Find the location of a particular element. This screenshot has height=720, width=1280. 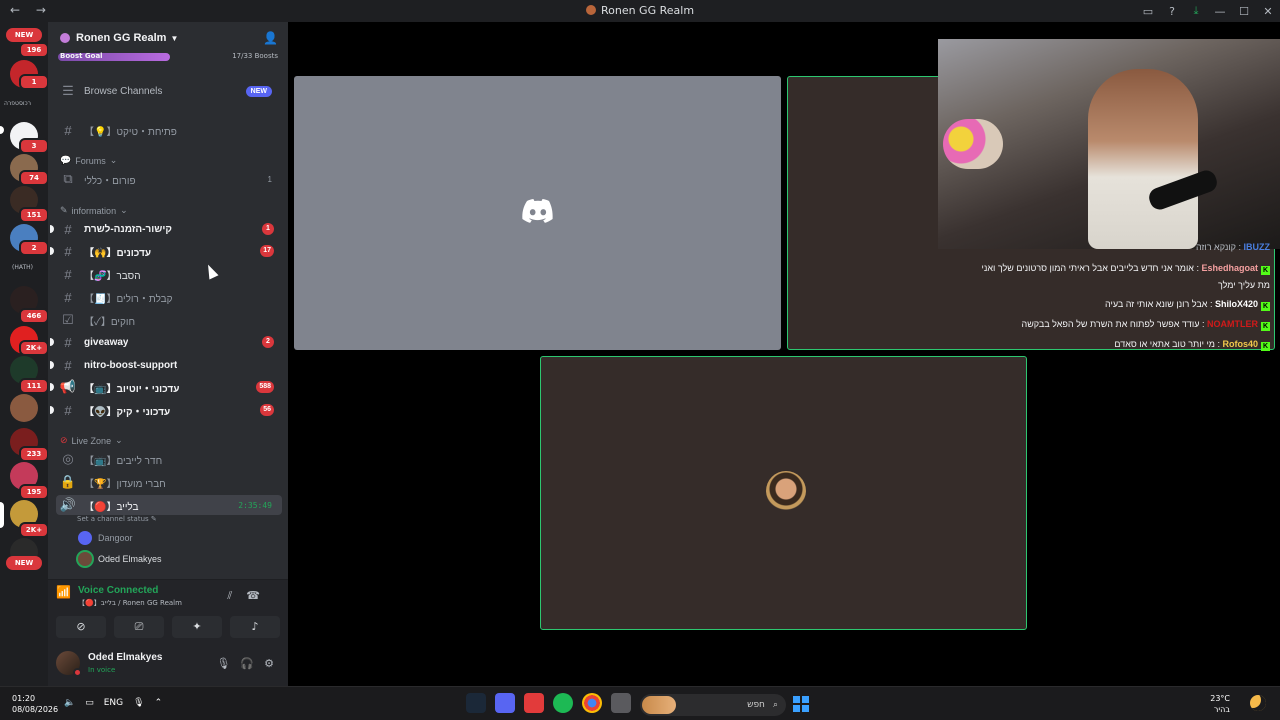

screen-share-button: ⎚ is located at coordinates (139, 627).